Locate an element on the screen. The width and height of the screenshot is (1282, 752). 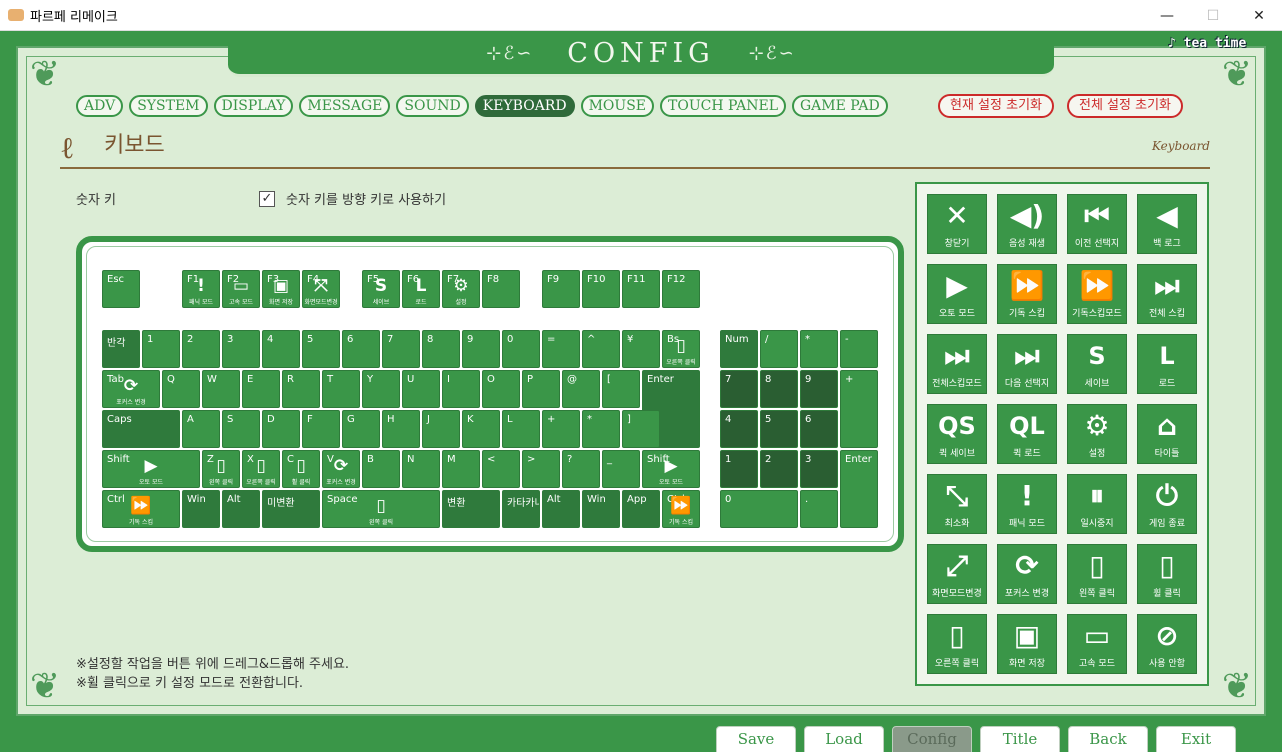
key-muhenkan: 미변환 is located at coordinates (291, 509).